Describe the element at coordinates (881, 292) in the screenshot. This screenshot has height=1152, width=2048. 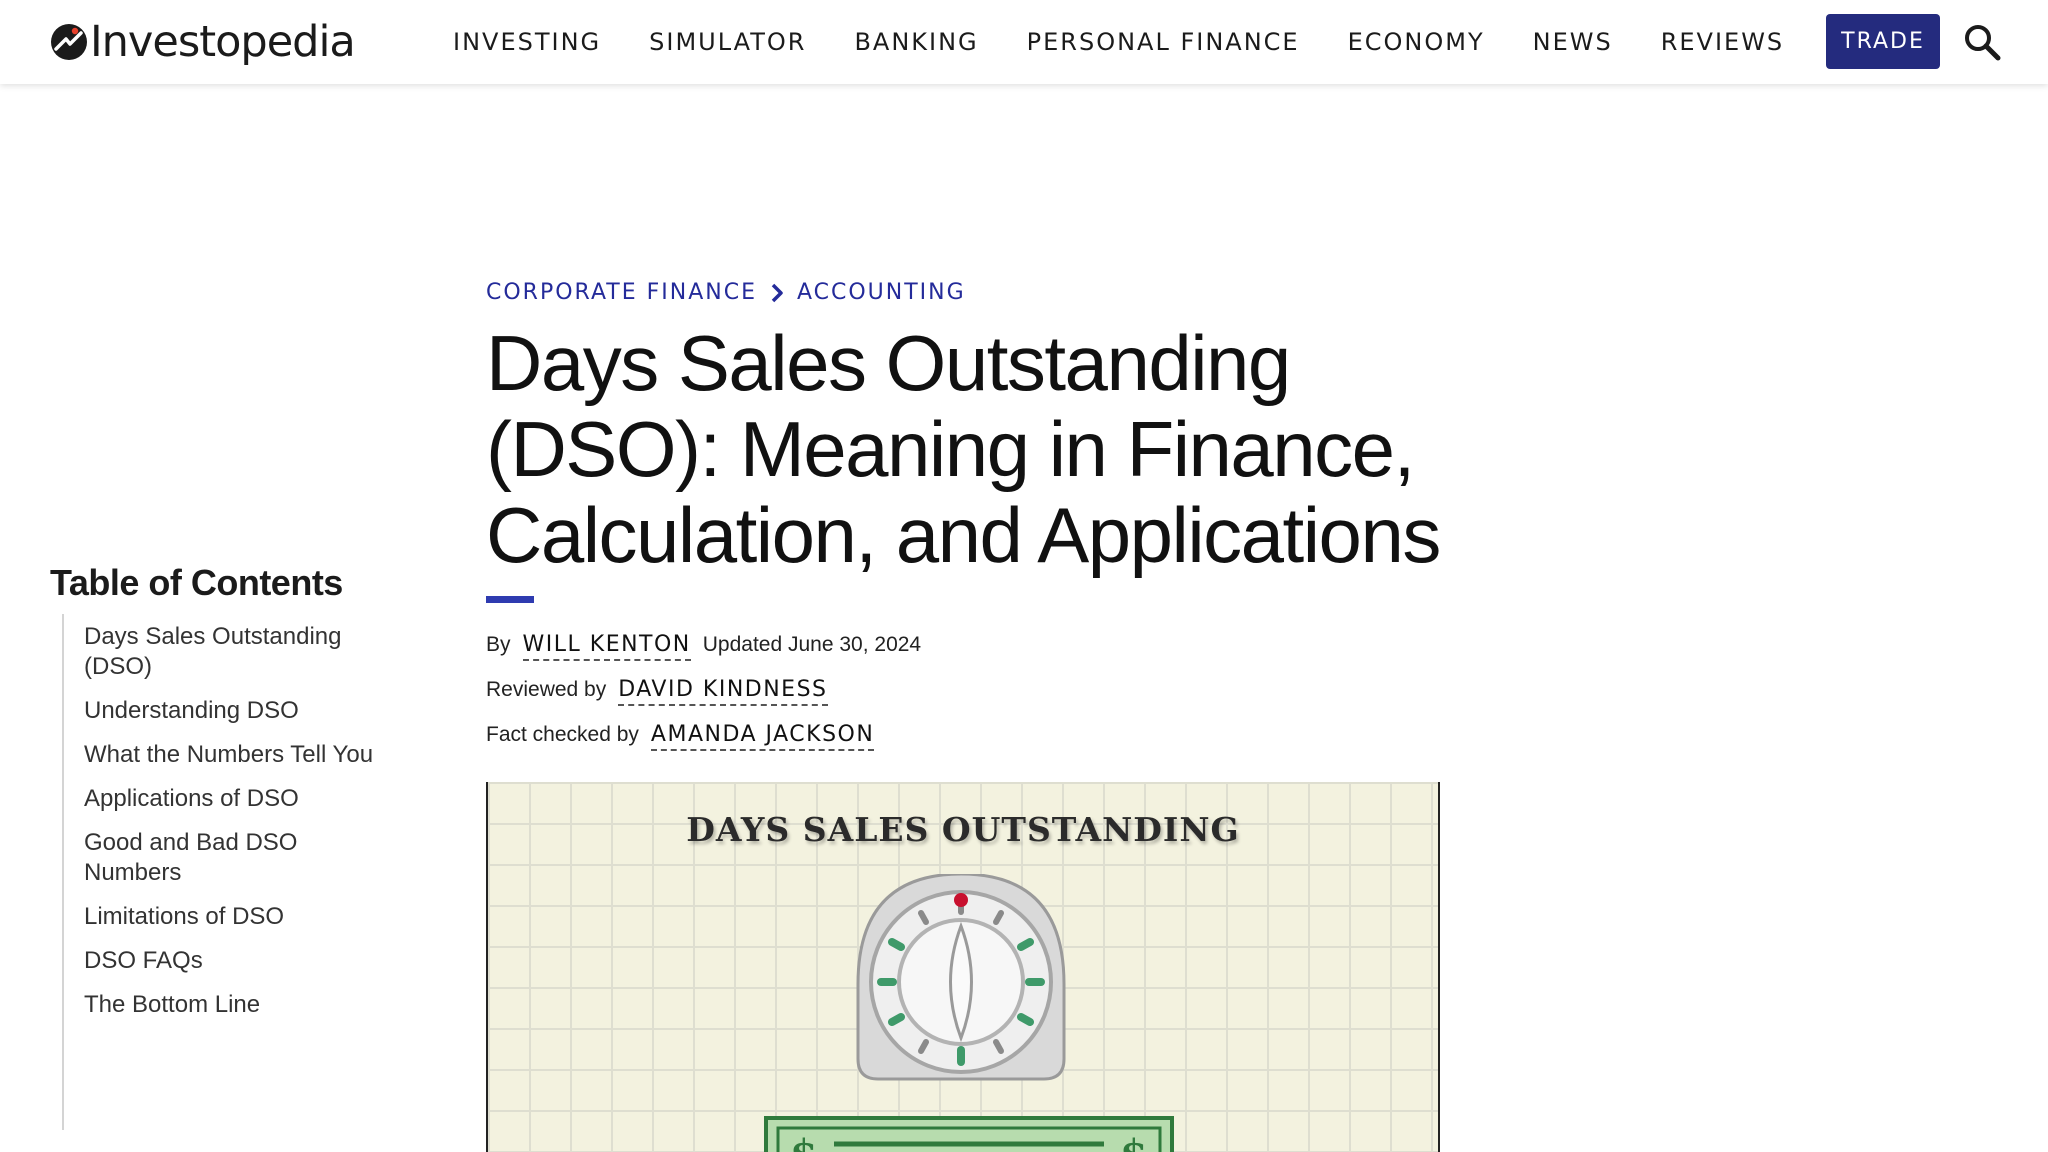
I see `breadcrumb-accounting: ACCOUNTING` at that location.